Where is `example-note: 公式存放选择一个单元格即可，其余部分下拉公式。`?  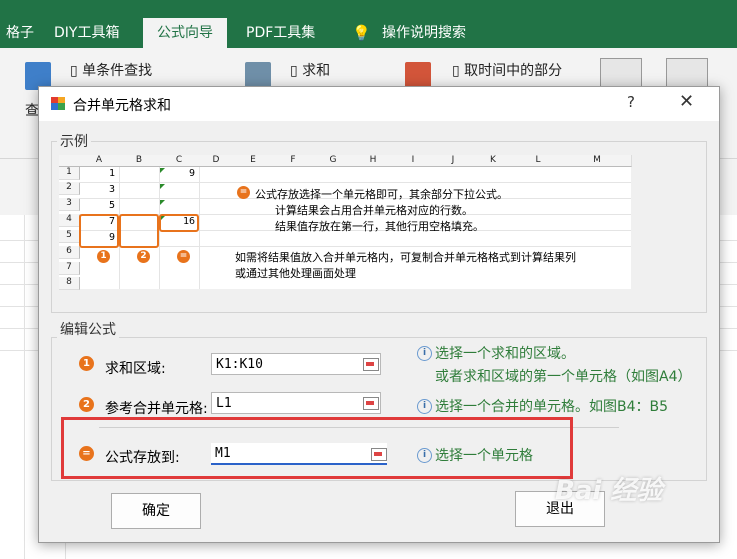
example-note: 公式存放选择一个单元格即可，其余部分下拉公式。 is located at coordinates (381, 194).